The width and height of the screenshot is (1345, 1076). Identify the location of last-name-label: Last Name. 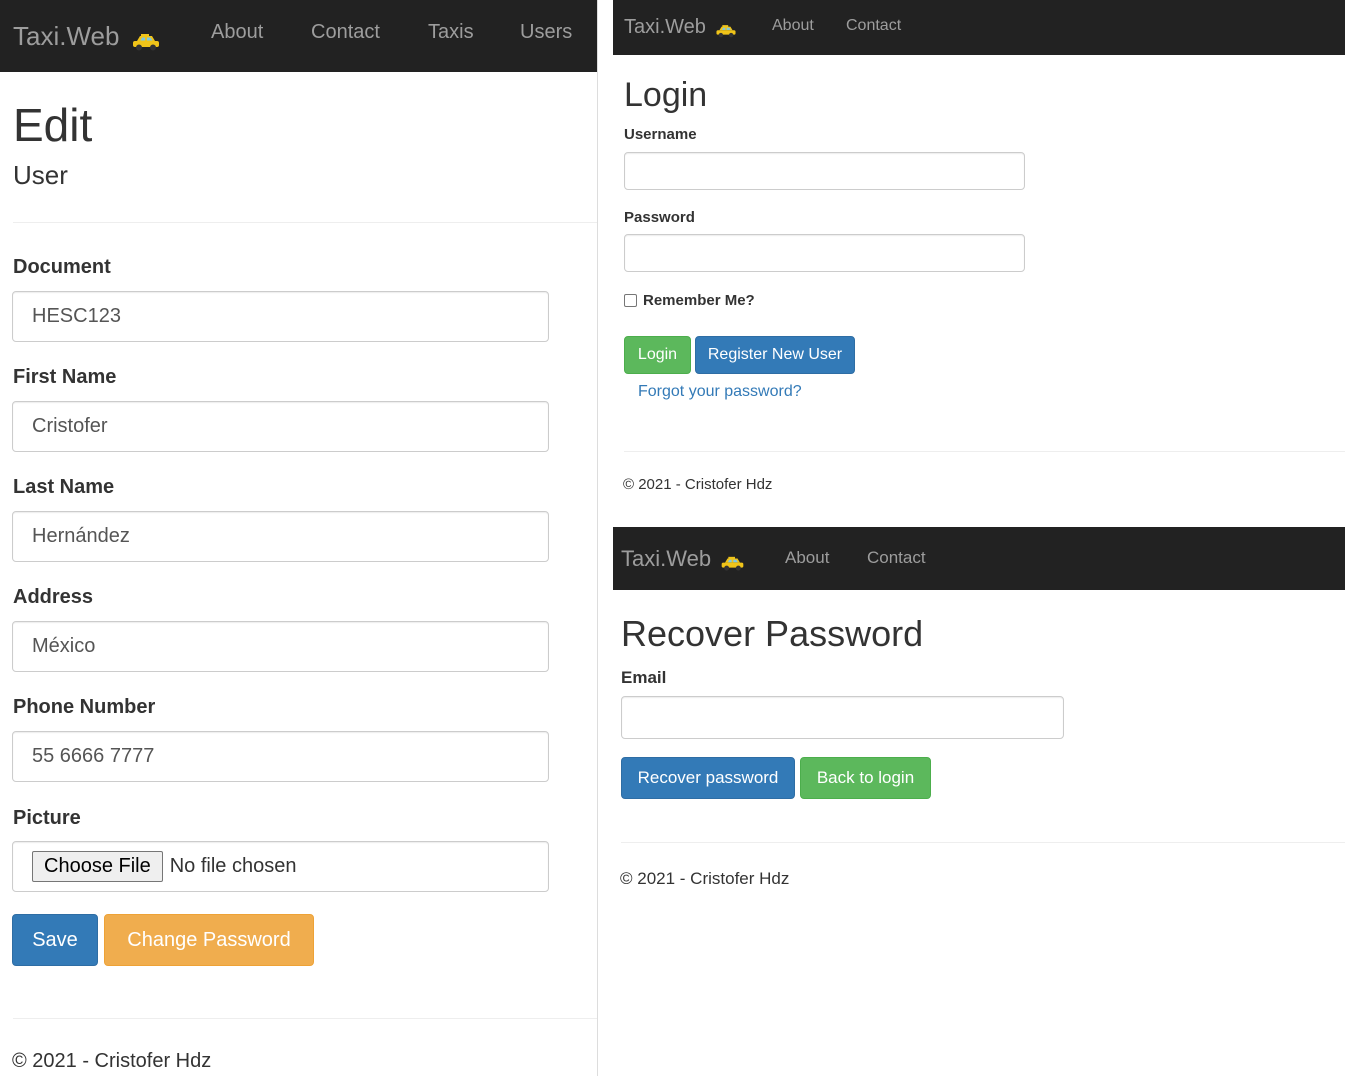
(64, 487).